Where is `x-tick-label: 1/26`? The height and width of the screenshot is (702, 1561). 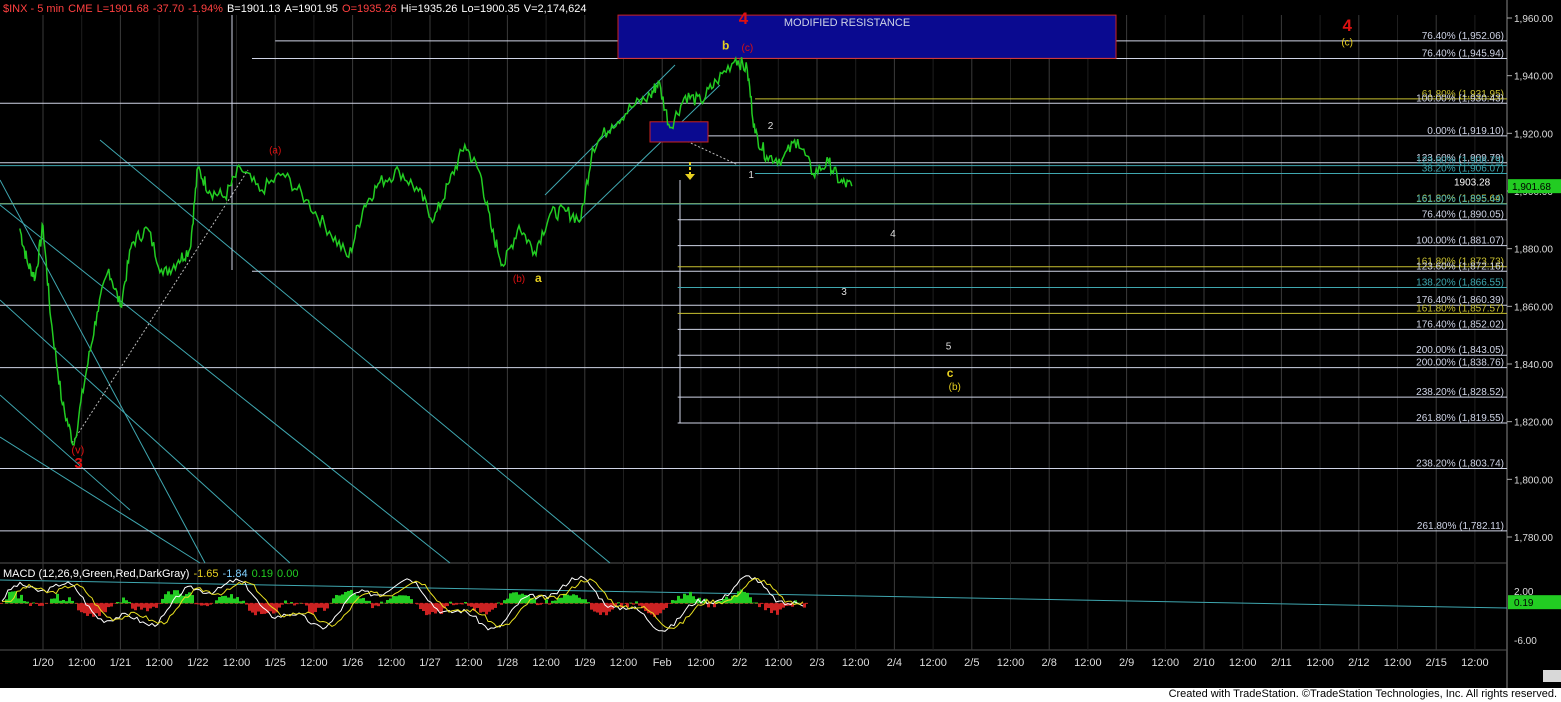 x-tick-label: 1/26 is located at coordinates (352, 663).